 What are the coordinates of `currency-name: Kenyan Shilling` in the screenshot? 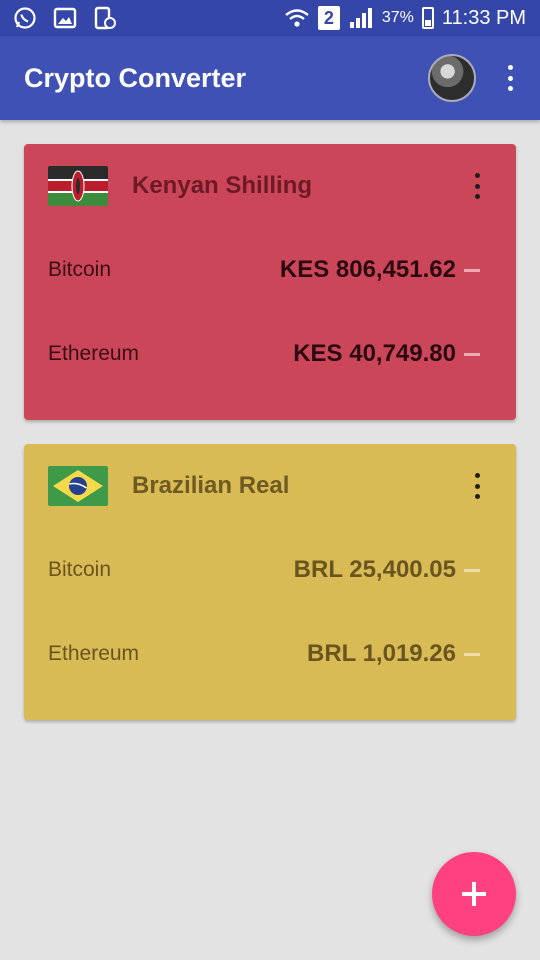 It's located at (222, 185).